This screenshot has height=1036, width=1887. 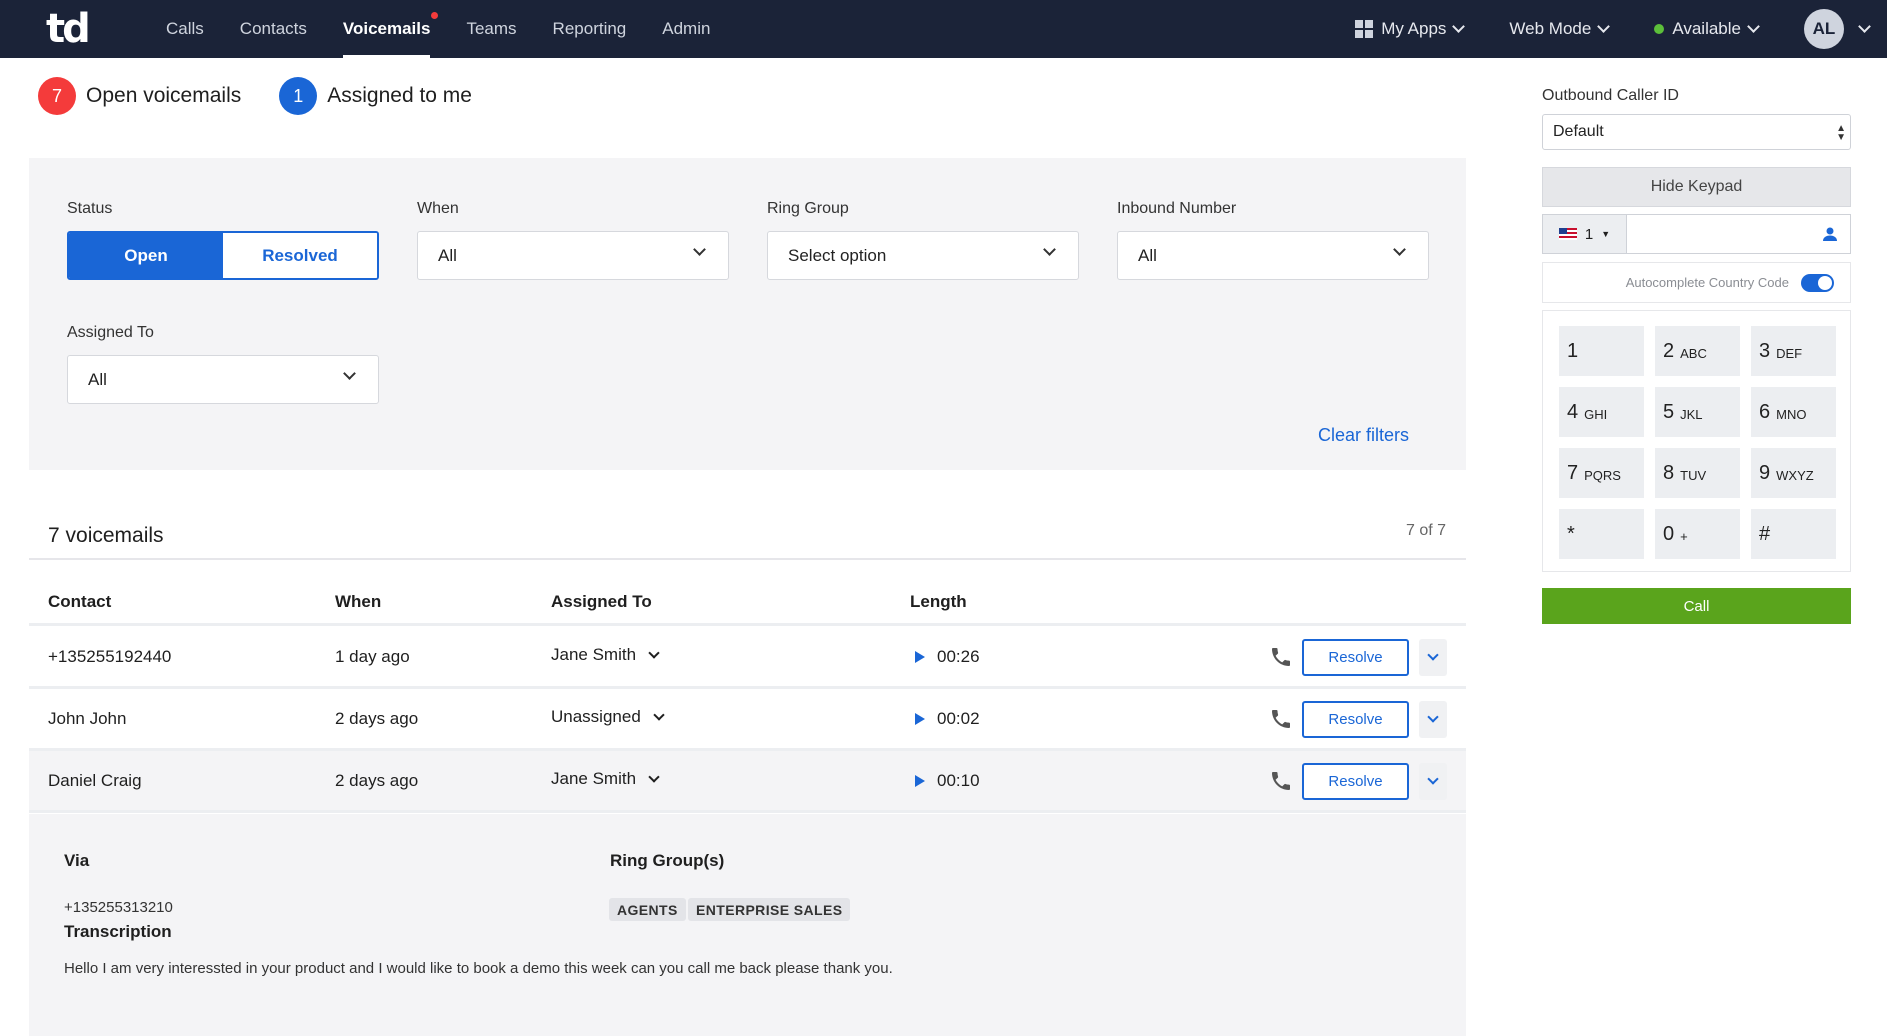 What do you see at coordinates (1560, 29) in the screenshot?
I see `web-mode-menu: Web Mode` at bounding box center [1560, 29].